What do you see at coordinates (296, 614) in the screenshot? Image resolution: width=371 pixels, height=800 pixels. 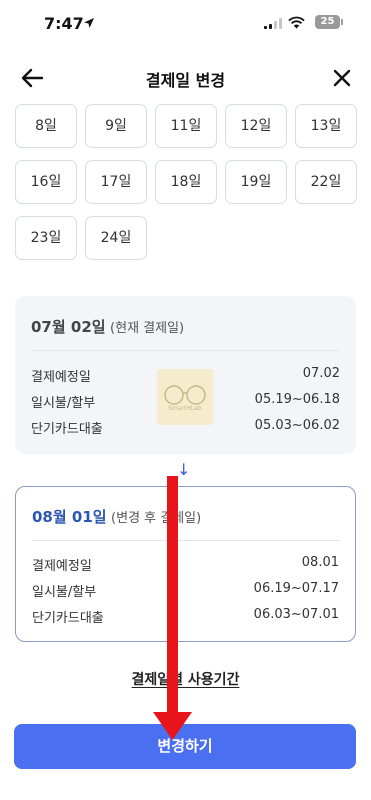 I see `info-value: 06.03~07.01` at bounding box center [296, 614].